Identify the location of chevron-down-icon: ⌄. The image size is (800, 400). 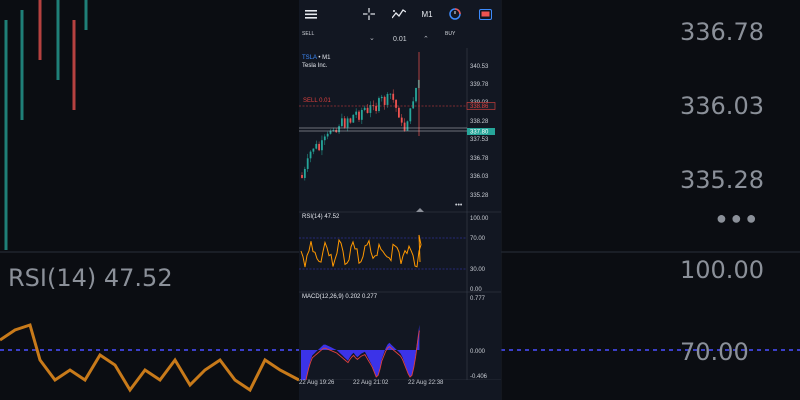
(372, 38).